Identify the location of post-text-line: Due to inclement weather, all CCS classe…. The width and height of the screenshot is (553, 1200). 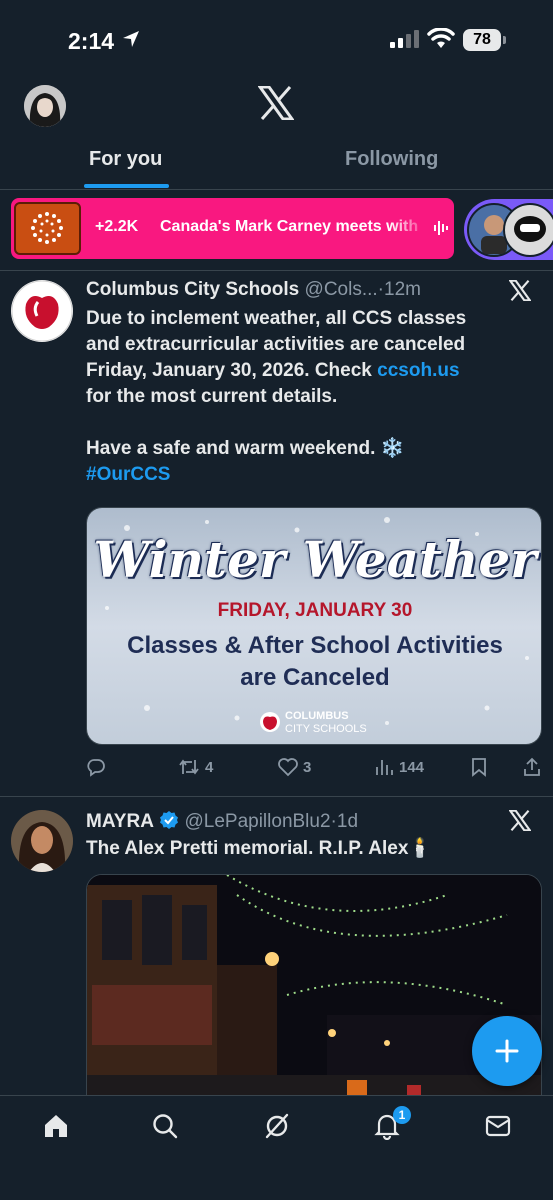
(276, 318).